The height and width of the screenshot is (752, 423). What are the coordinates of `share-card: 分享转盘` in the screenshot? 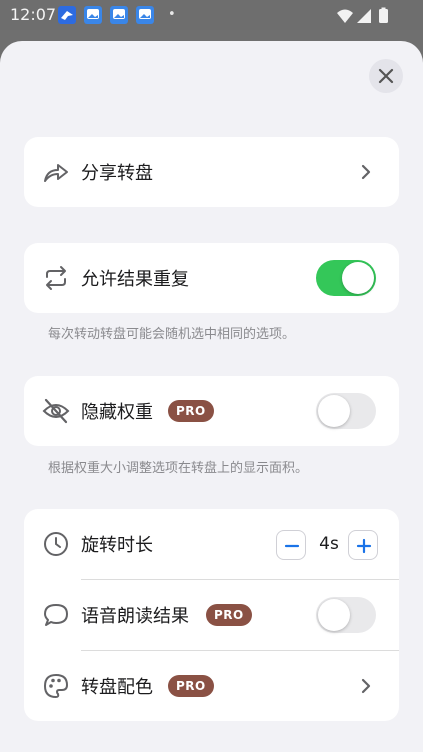 It's located at (211, 172).